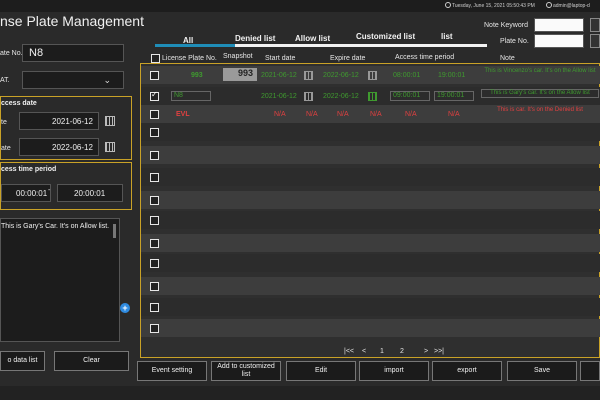  What do you see at coordinates (195, 45) in the screenshot?
I see `tab-active-indicator` at bounding box center [195, 45].